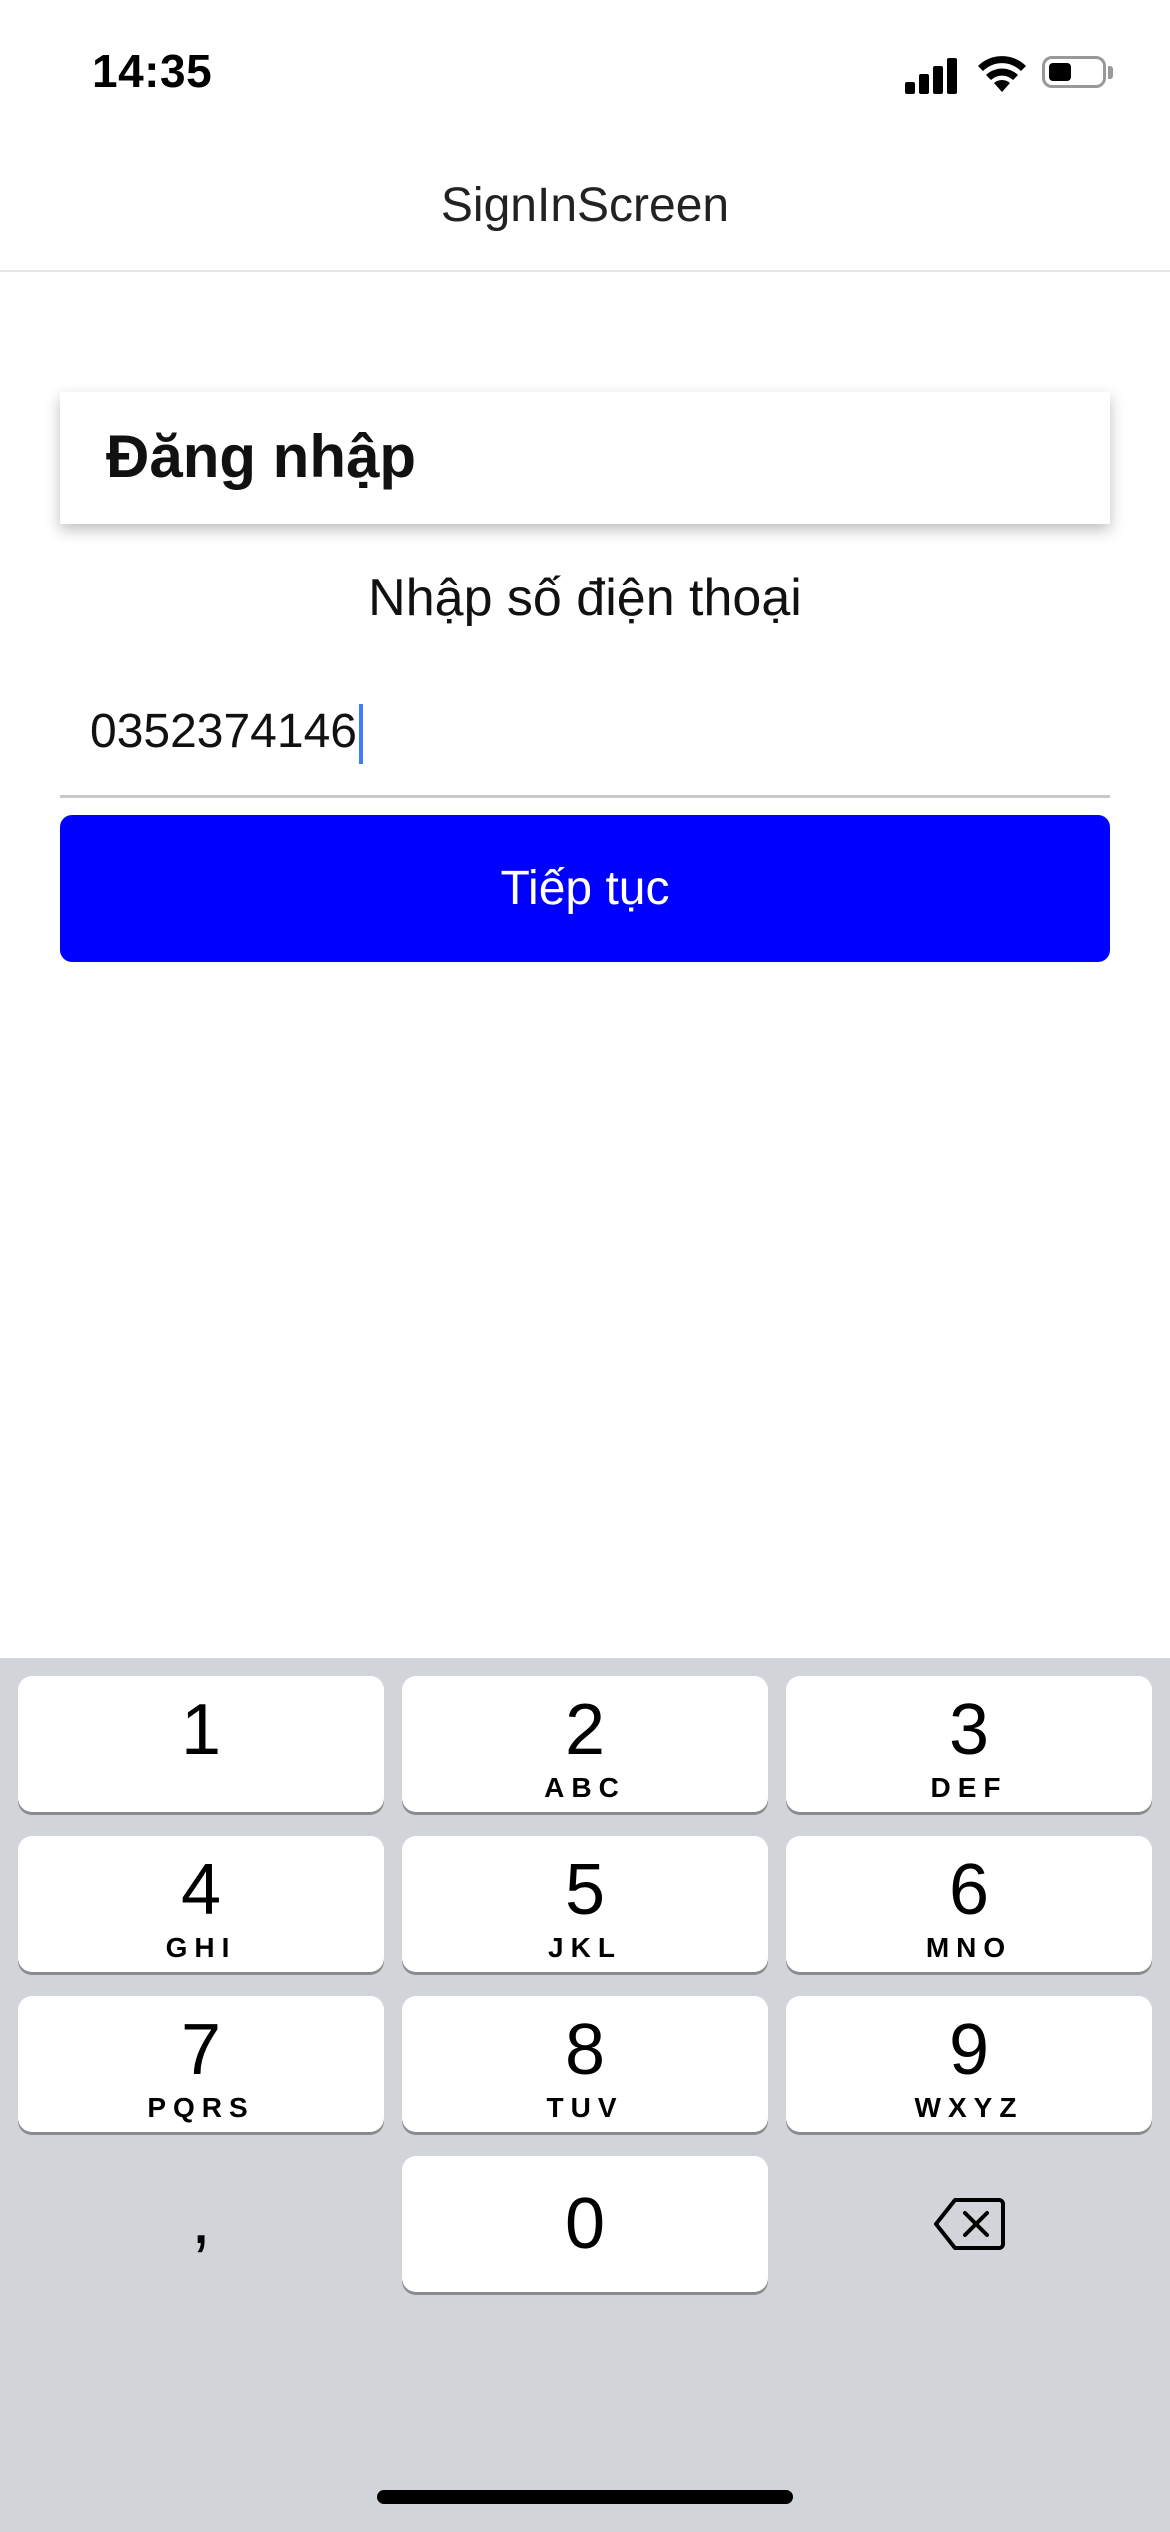 The width and height of the screenshot is (1170, 2532). I want to click on key-letters: DEF, so click(969, 1787).